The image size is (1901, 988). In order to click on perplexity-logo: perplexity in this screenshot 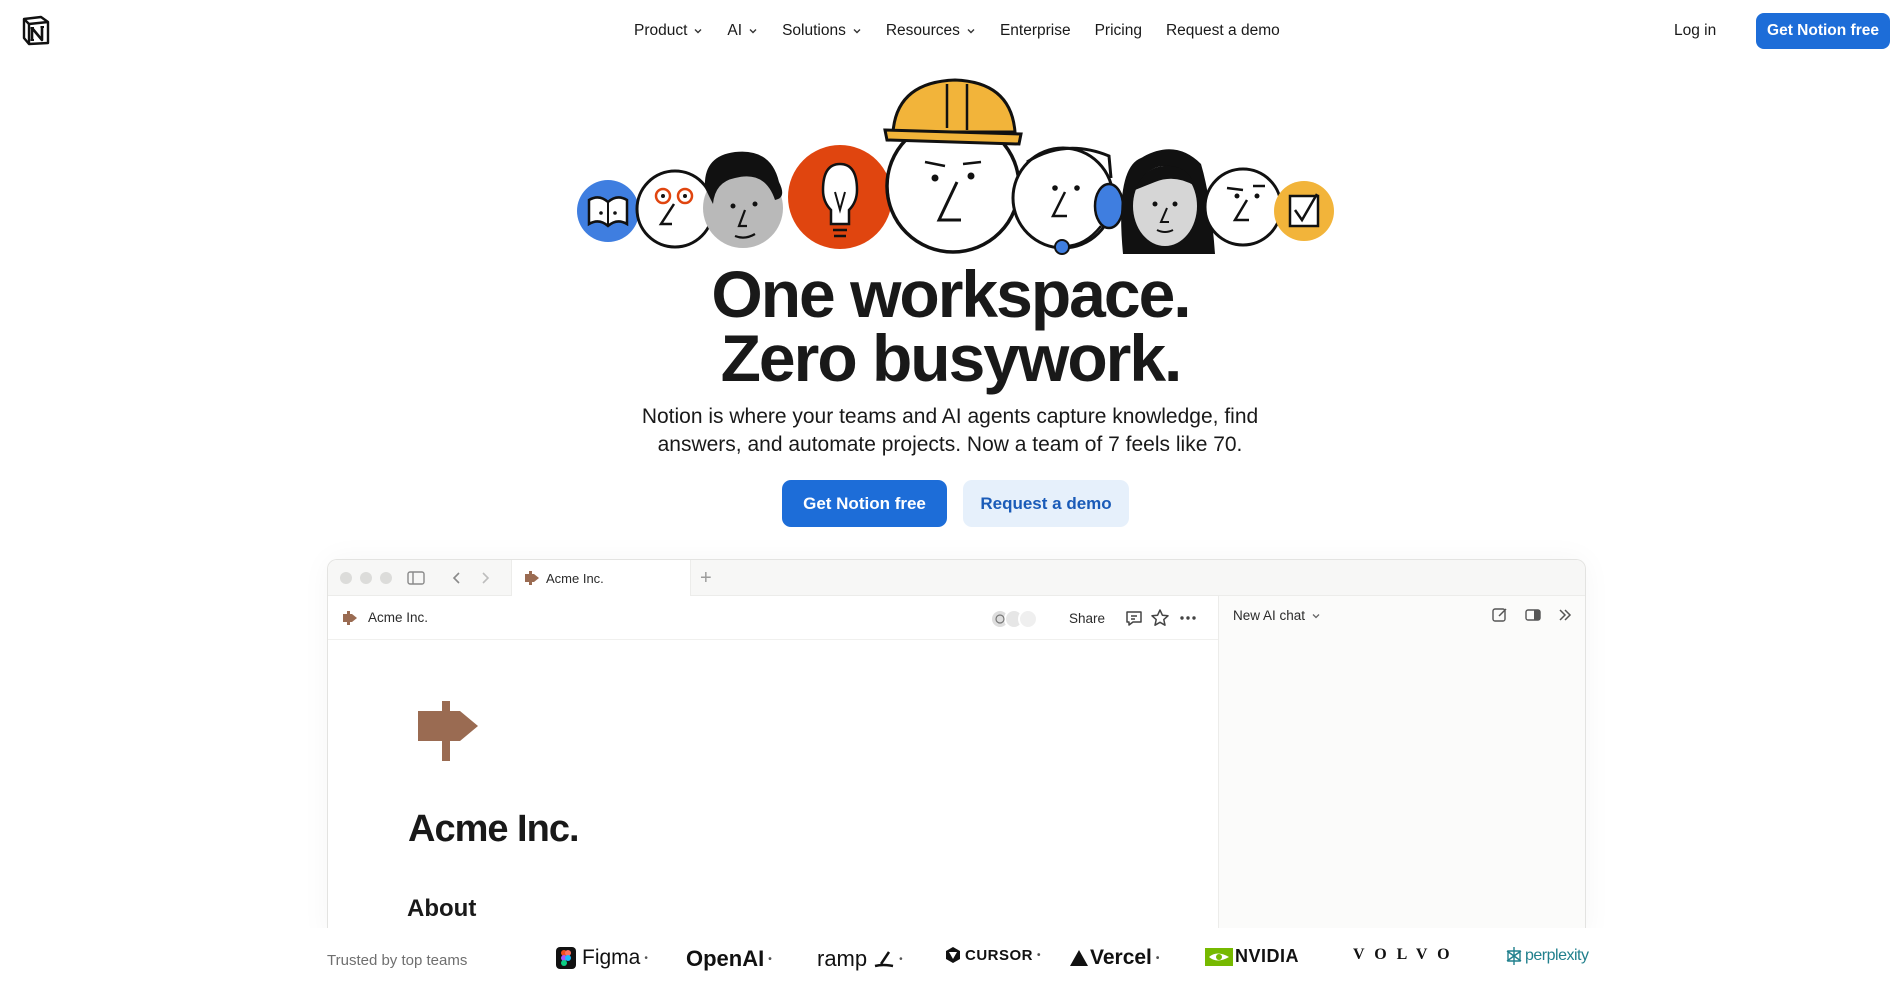, I will do `click(1547, 956)`.